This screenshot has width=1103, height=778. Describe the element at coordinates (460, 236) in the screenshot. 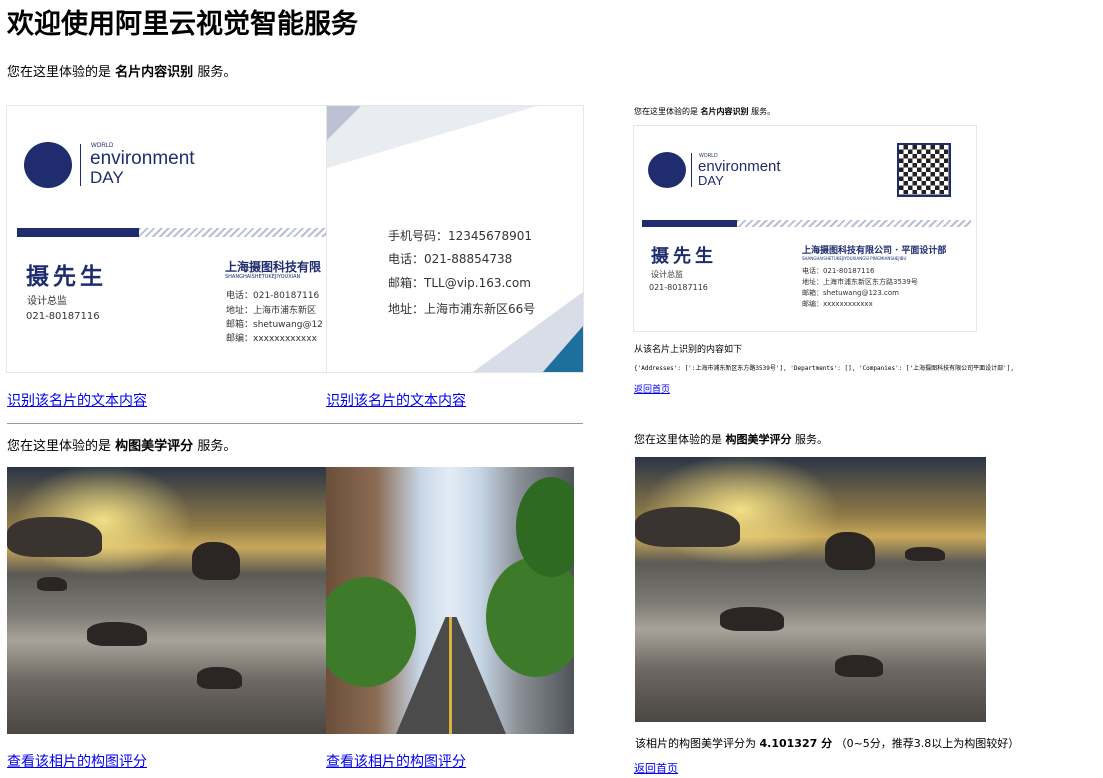

I see `card2-mobile: 手机号码：12345678901` at that location.